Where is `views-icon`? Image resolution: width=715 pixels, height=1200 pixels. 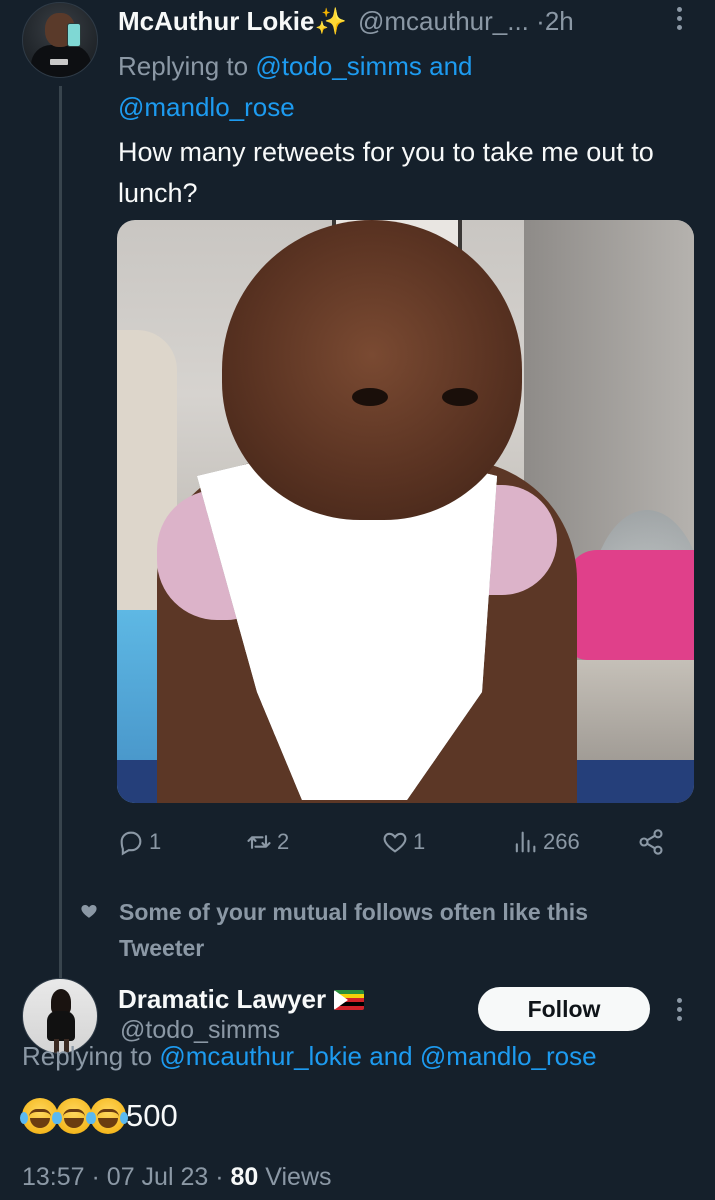 views-icon is located at coordinates (525, 842).